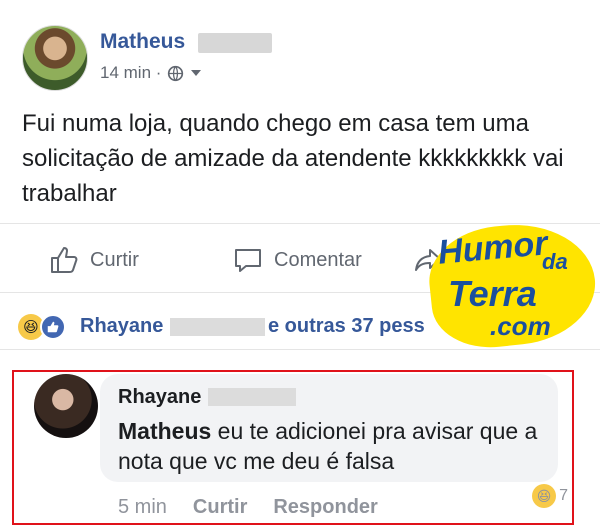 Image resolution: width=600 pixels, height=529 pixels. What do you see at coordinates (114, 259) in the screenshot?
I see `like-label: Curtir` at bounding box center [114, 259].